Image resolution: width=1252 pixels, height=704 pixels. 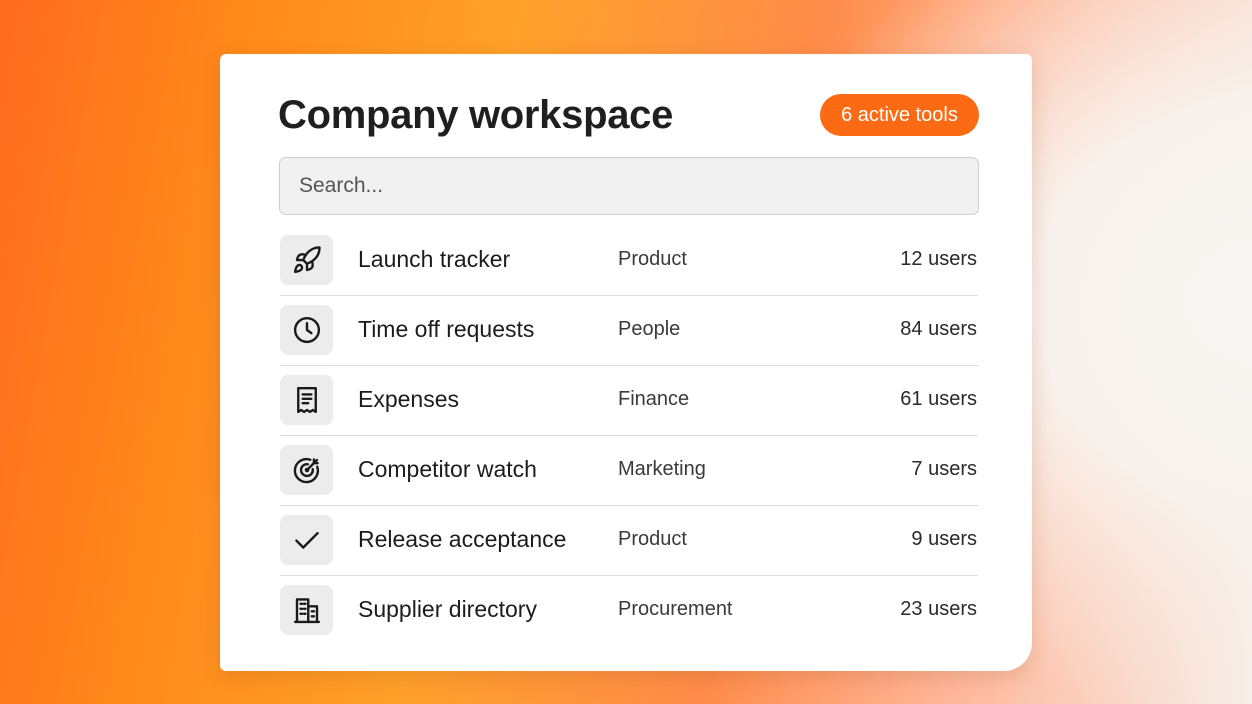 I want to click on rocket-icon, so click(x=307, y=260).